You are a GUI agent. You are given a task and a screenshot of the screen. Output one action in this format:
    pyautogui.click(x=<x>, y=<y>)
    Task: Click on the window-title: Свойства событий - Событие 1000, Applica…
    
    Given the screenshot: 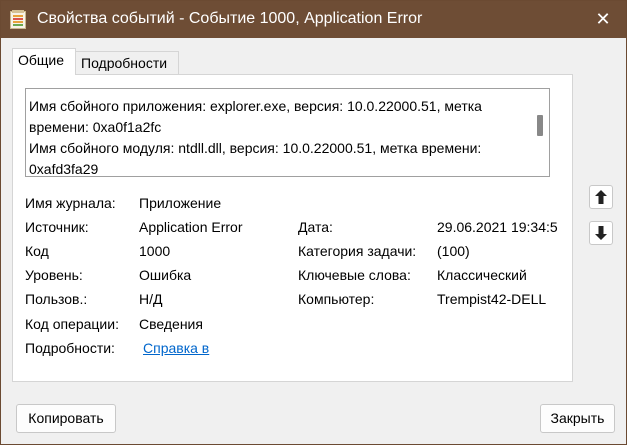 What is the action you would take?
    pyautogui.click(x=230, y=18)
    